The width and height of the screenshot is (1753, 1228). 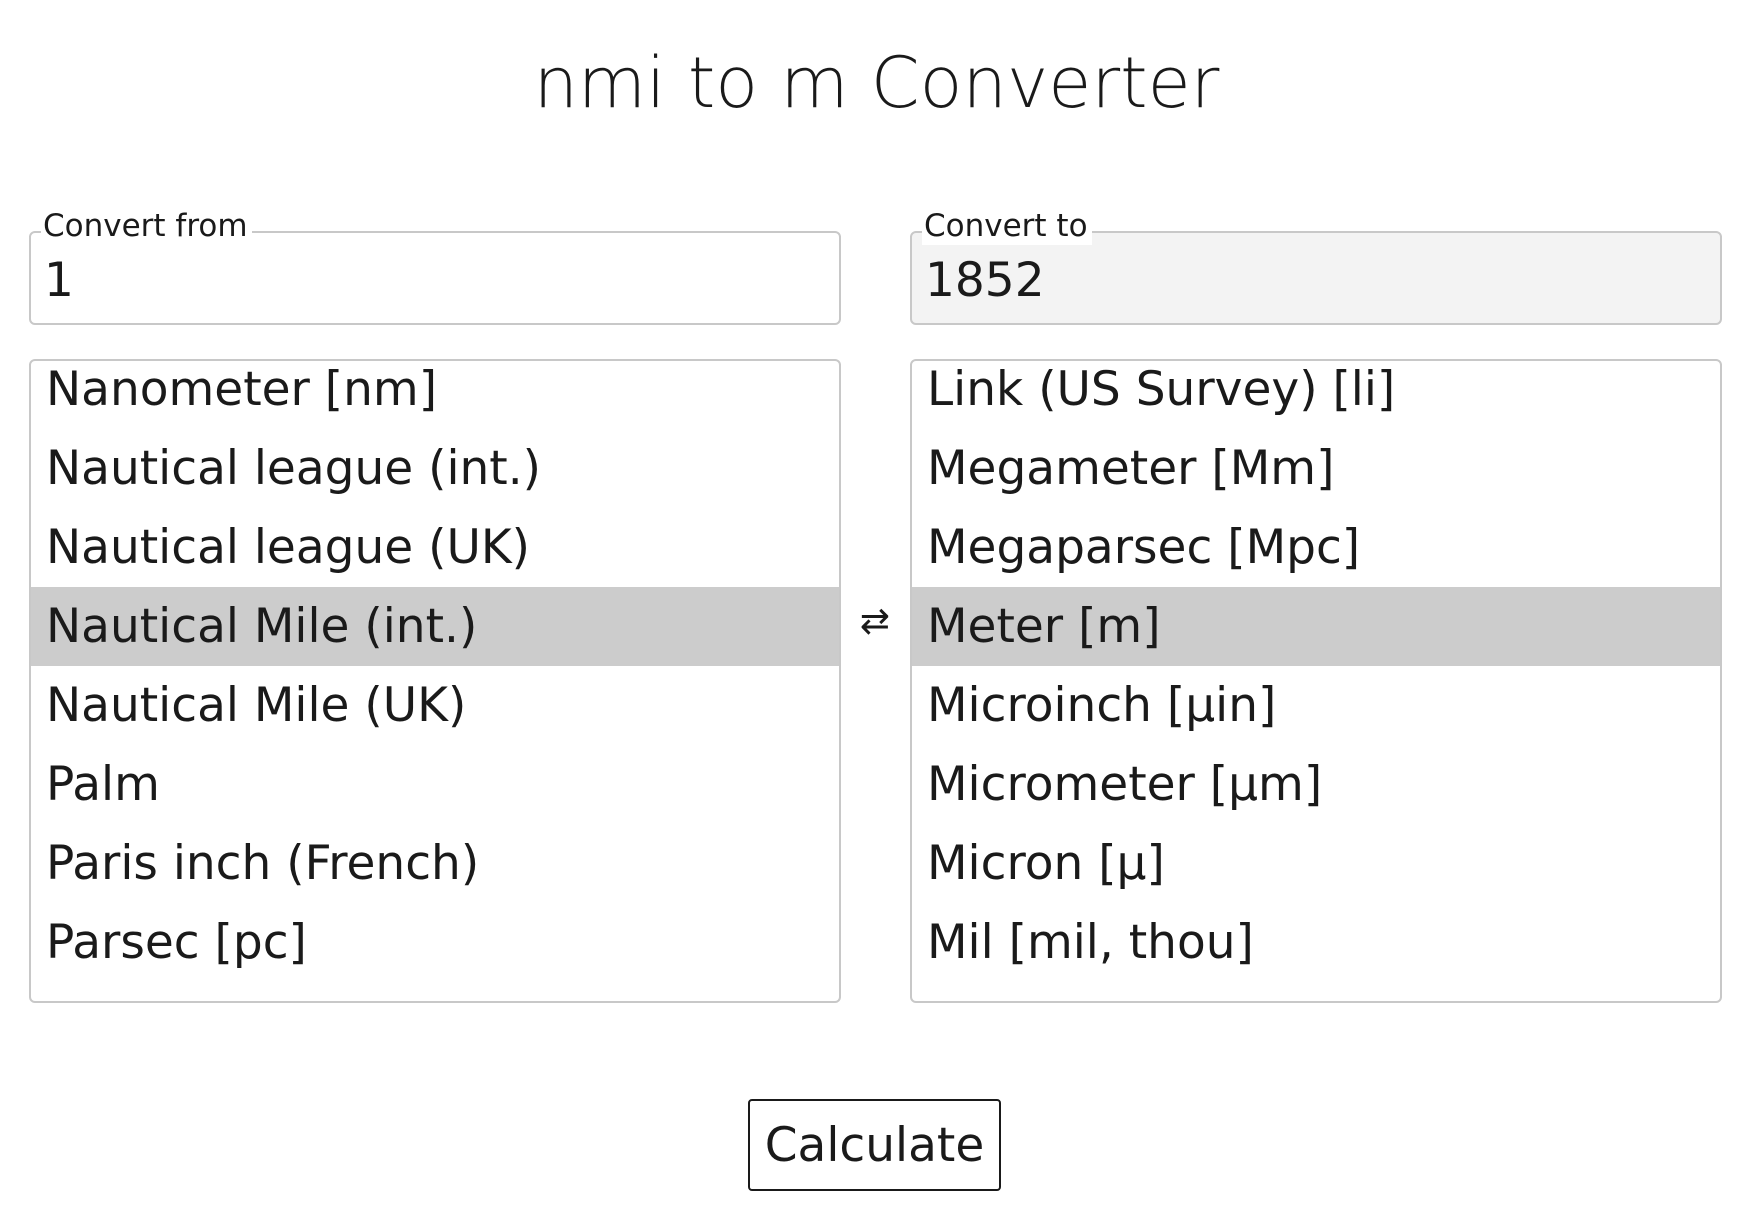 What do you see at coordinates (435, 863) in the screenshot?
I see `from-unit-option: Paris inch (French)` at bounding box center [435, 863].